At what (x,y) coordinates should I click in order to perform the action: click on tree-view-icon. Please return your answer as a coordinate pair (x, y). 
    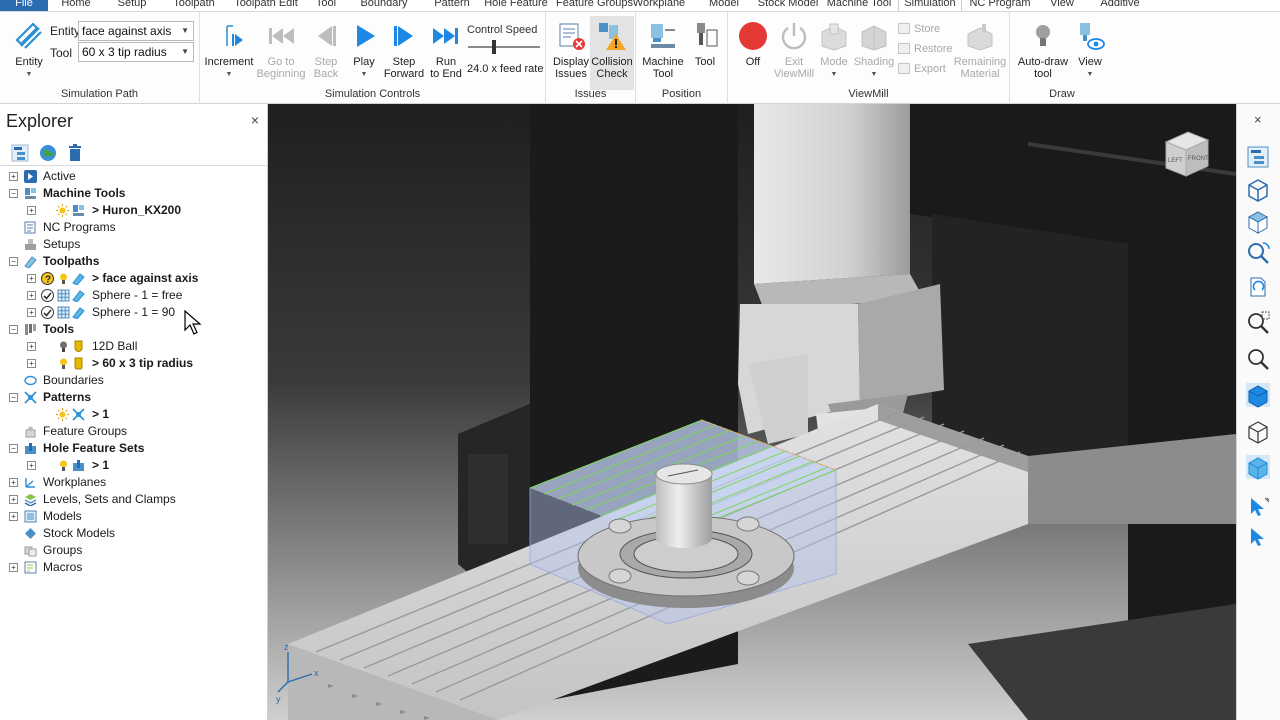
    Looking at the image, I should click on (20, 153).